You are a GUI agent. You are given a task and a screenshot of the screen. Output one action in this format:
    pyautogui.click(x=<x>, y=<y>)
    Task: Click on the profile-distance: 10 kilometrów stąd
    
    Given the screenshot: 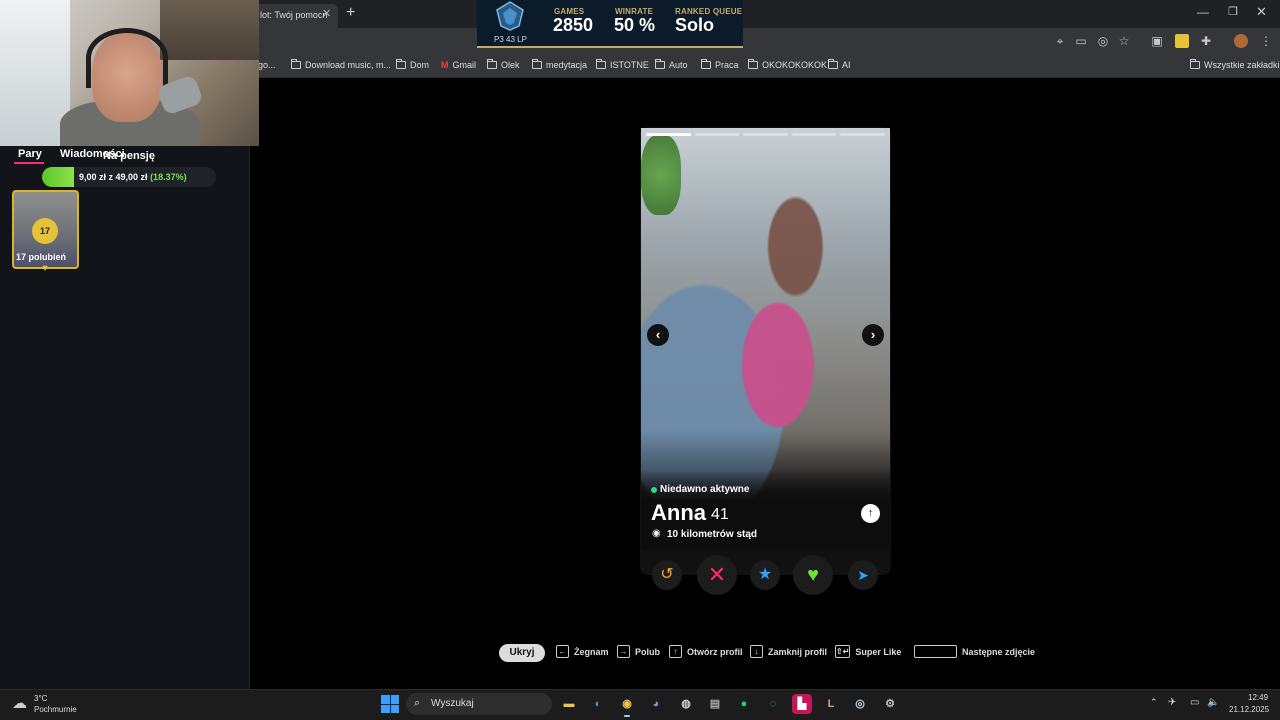 What is the action you would take?
    pyautogui.click(x=712, y=534)
    